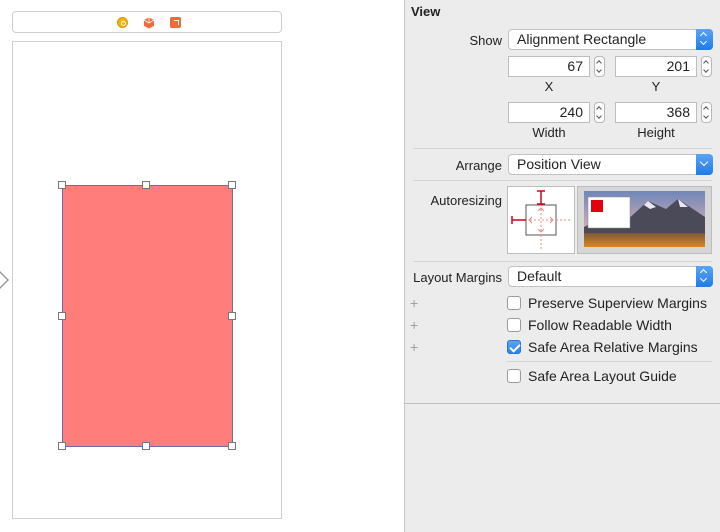  What do you see at coordinates (147, 316) in the screenshot?
I see `selected-view` at bounding box center [147, 316].